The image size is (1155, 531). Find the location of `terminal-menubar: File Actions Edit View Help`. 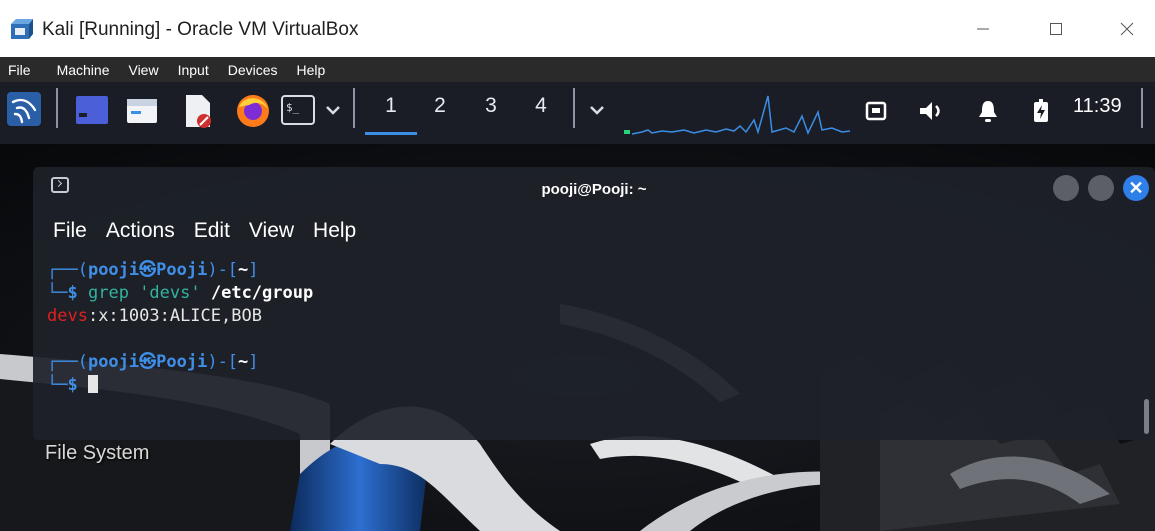

terminal-menubar: File Actions Edit View Help is located at coordinates (214, 231).